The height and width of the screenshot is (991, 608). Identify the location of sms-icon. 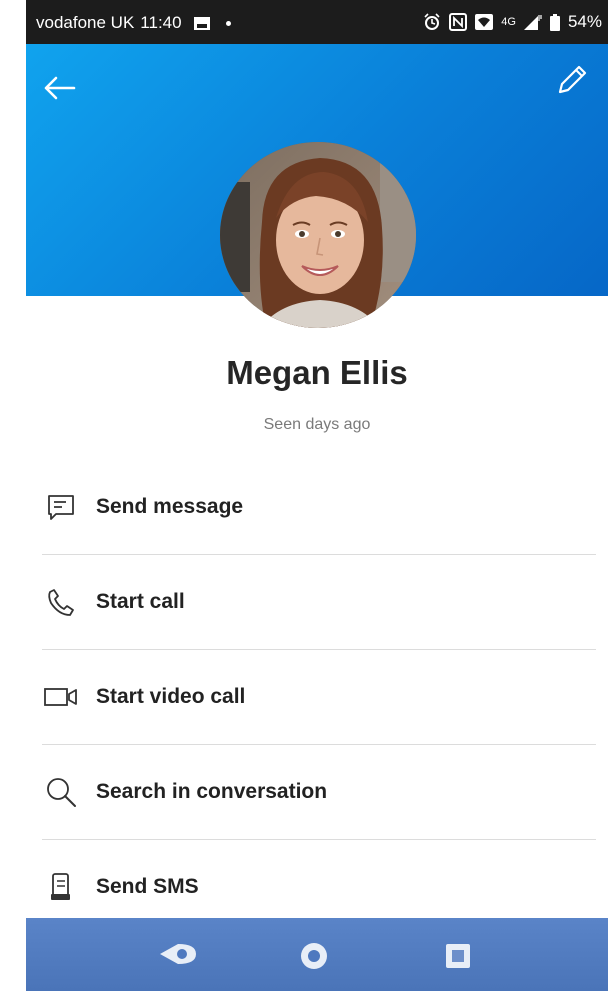
(61, 887).